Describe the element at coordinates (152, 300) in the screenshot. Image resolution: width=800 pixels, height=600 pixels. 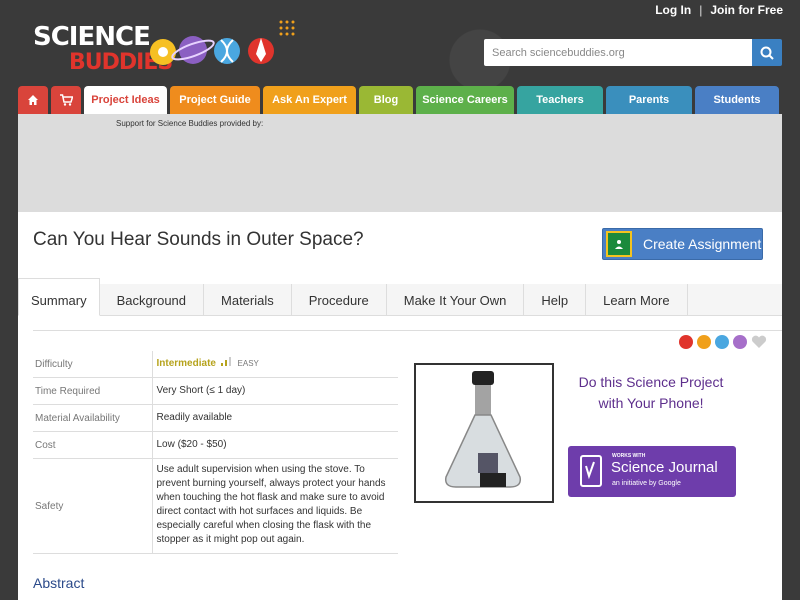
I see `tab-background: Background` at that location.